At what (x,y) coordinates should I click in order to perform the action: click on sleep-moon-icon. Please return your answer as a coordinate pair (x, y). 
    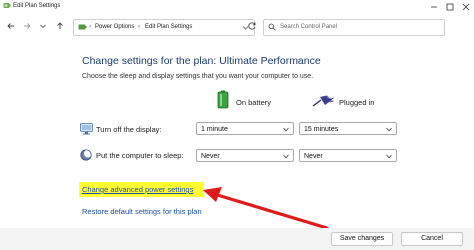
    Looking at the image, I should click on (86, 155).